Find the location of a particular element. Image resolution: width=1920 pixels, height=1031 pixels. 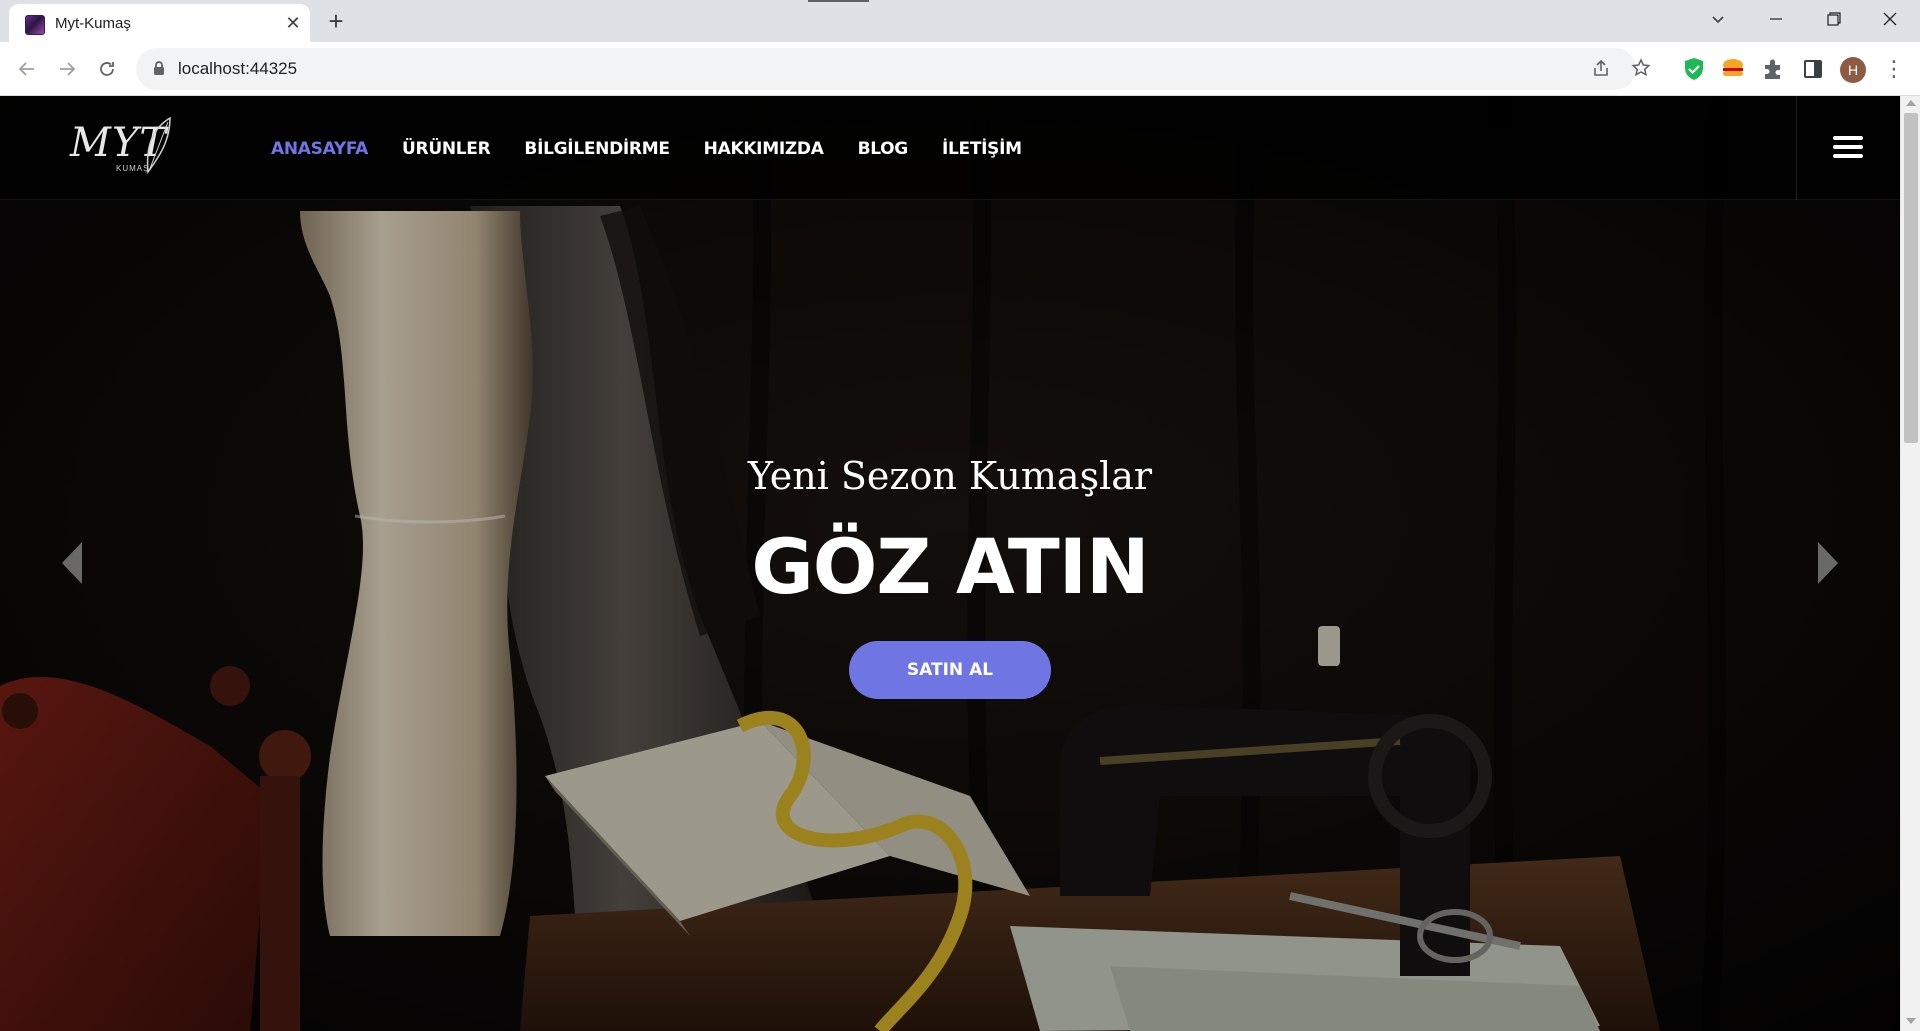

chevron-down-icon is located at coordinates (1718, 20).